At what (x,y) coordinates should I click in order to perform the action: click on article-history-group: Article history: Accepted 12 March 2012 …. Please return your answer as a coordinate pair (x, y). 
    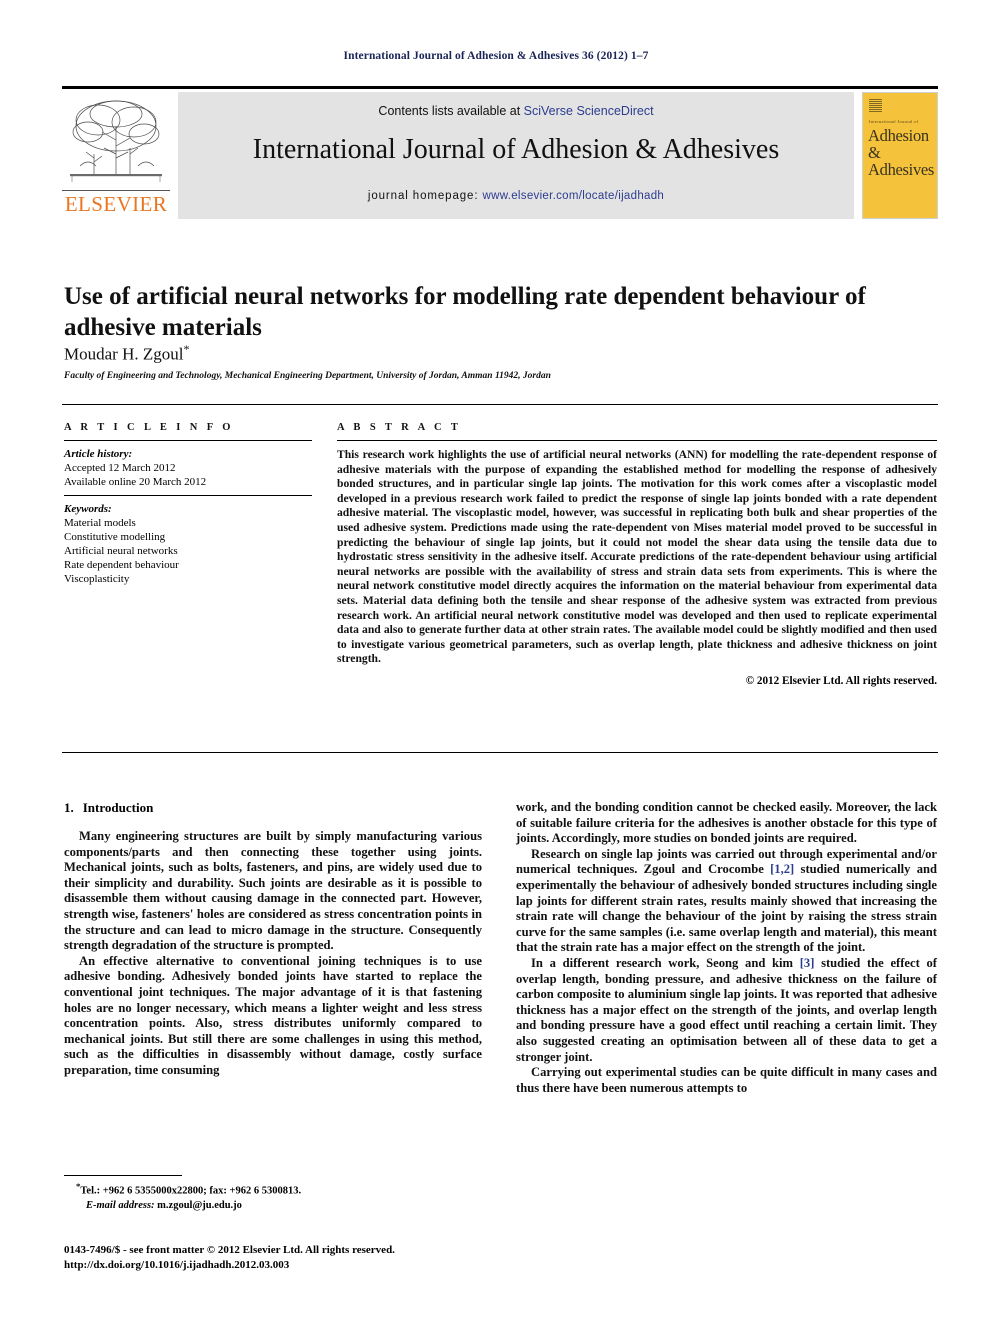
    Looking at the image, I should click on (188, 468).